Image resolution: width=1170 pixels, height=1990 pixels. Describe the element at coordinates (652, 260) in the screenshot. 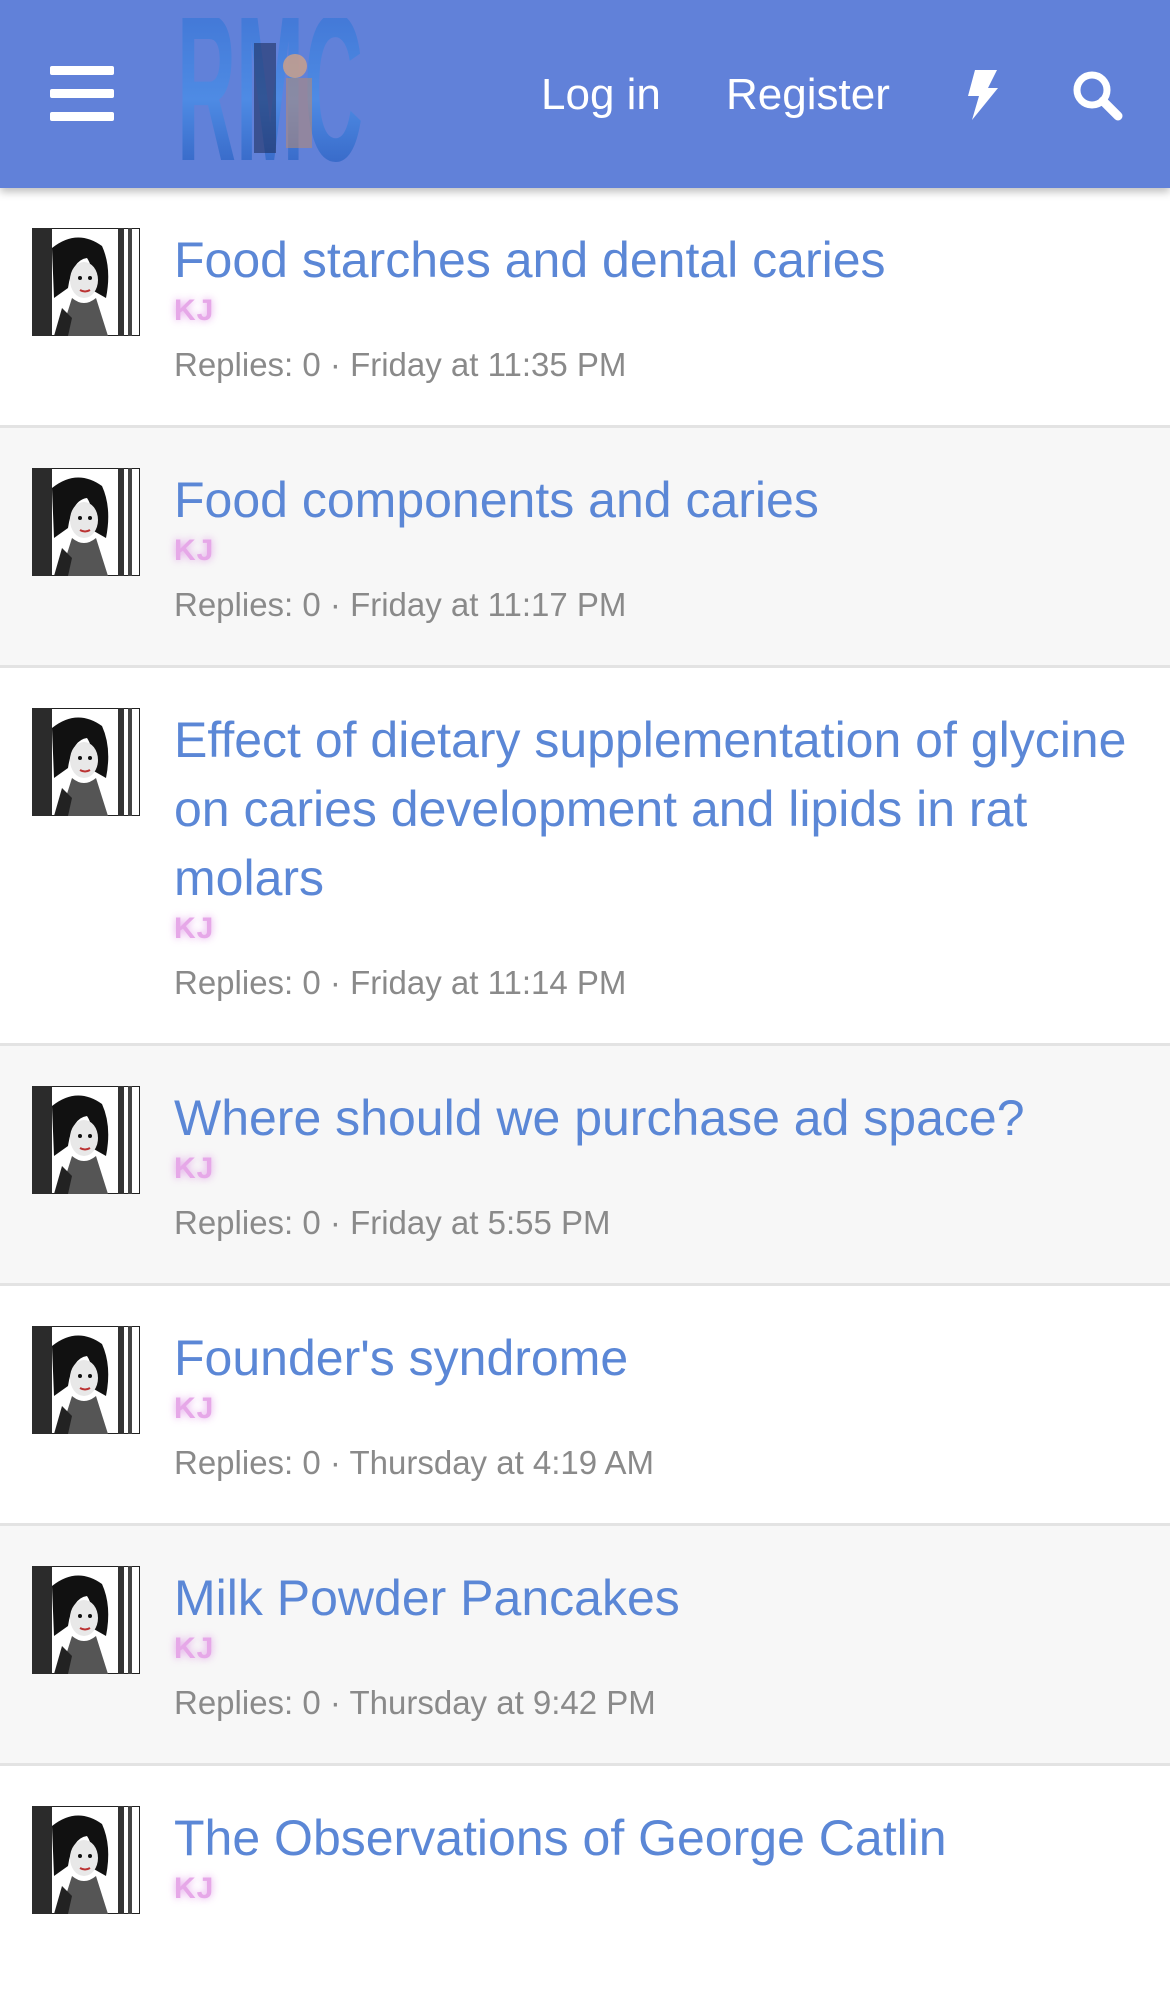

I see `thread-title-link: Food starches and dental caries` at that location.